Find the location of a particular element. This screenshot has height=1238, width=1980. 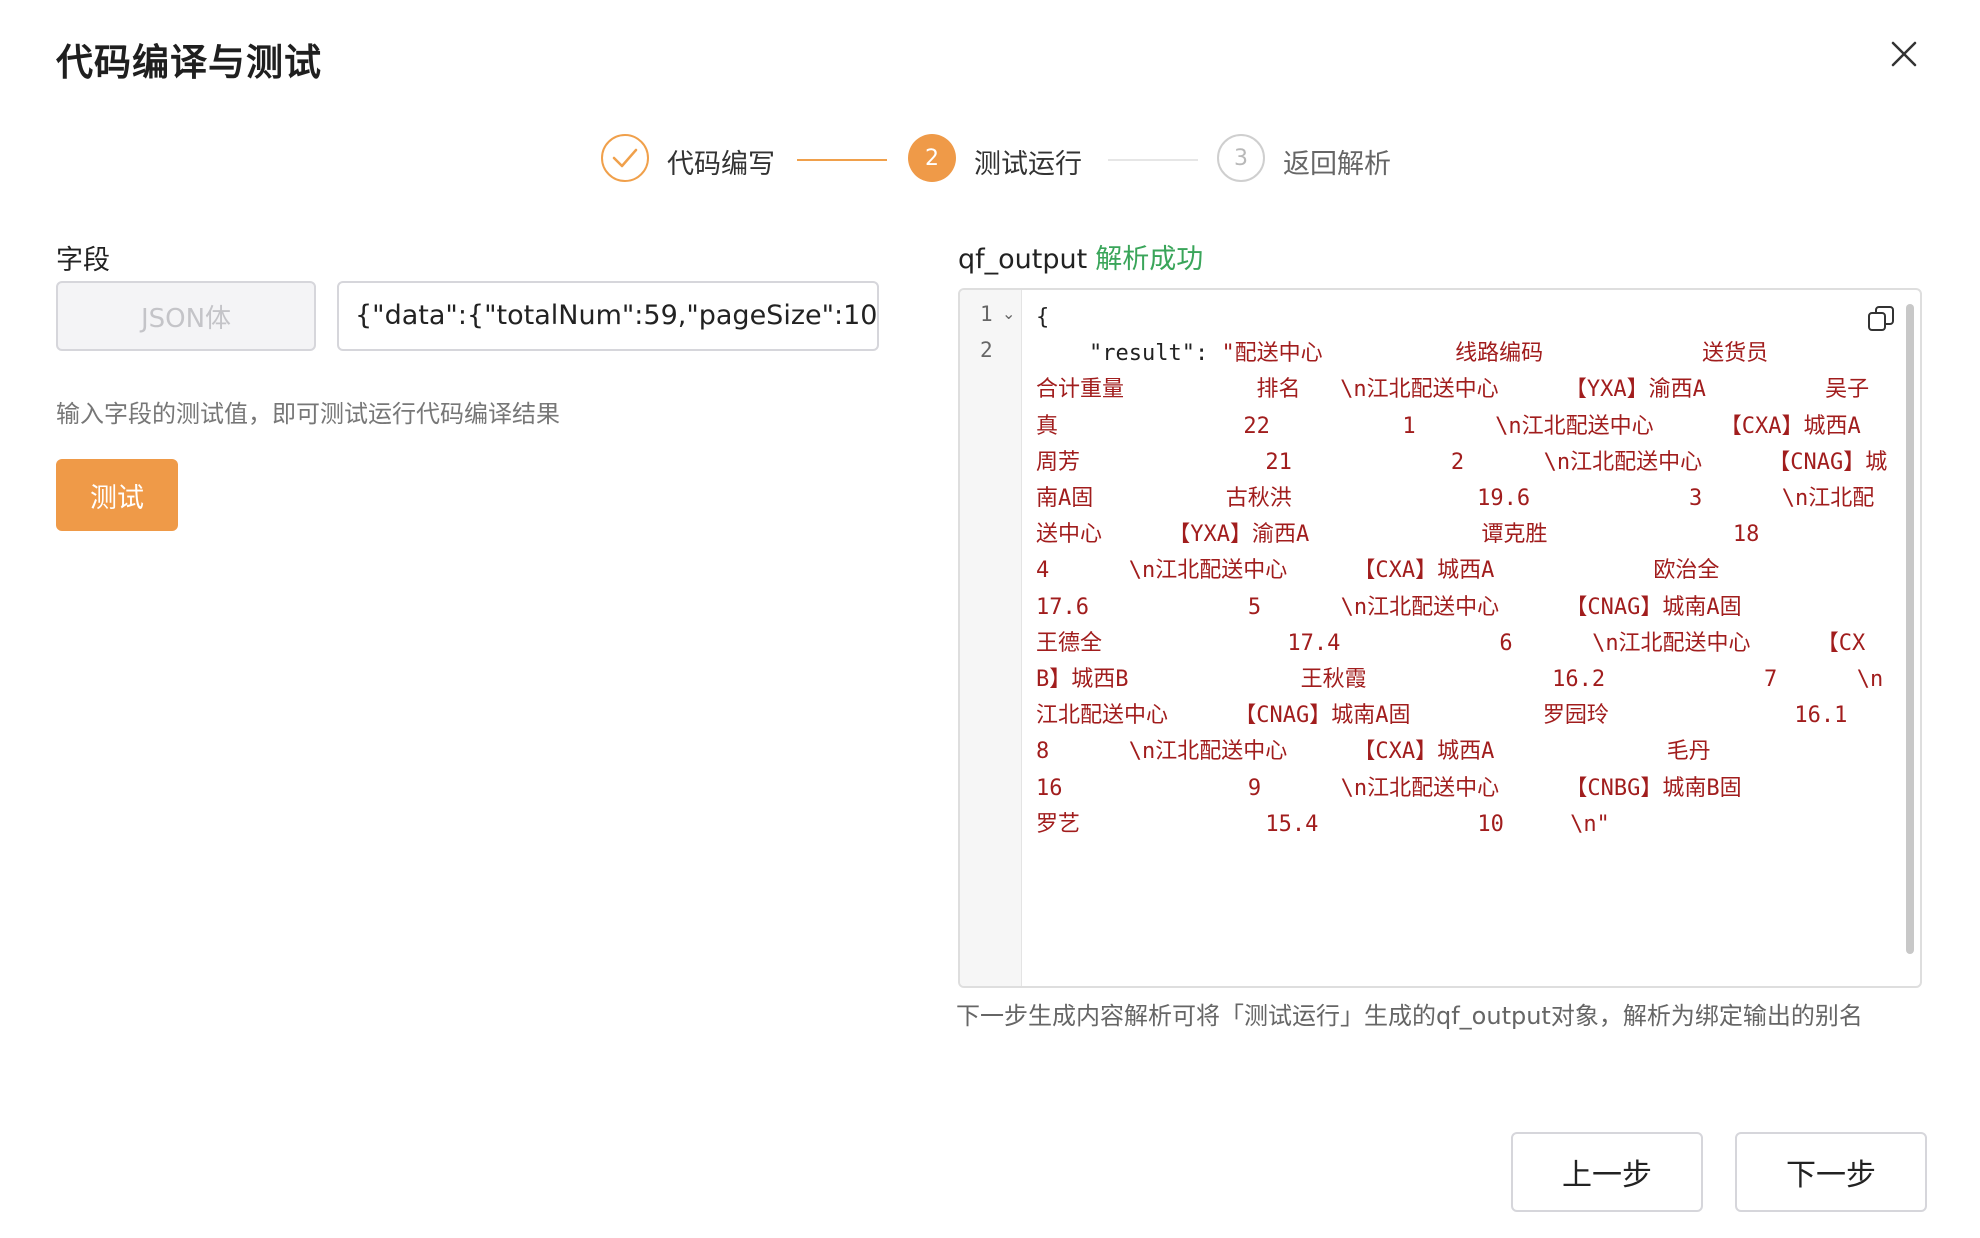

step-code-writing: 代码编写 is located at coordinates (721, 164).